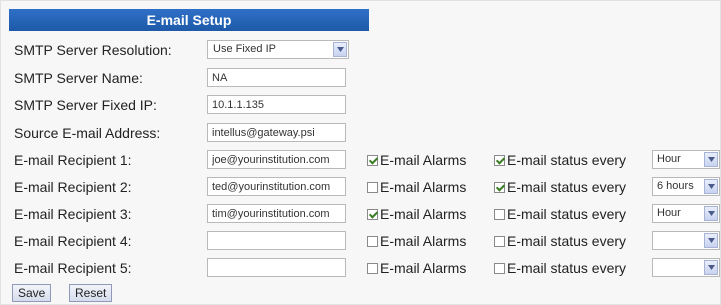 Image resolution: width=721 pixels, height=305 pixels. What do you see at coordinates (276, 77) in the screenshot?
I see `smtp-name-input` at bounding box center [276, 77].